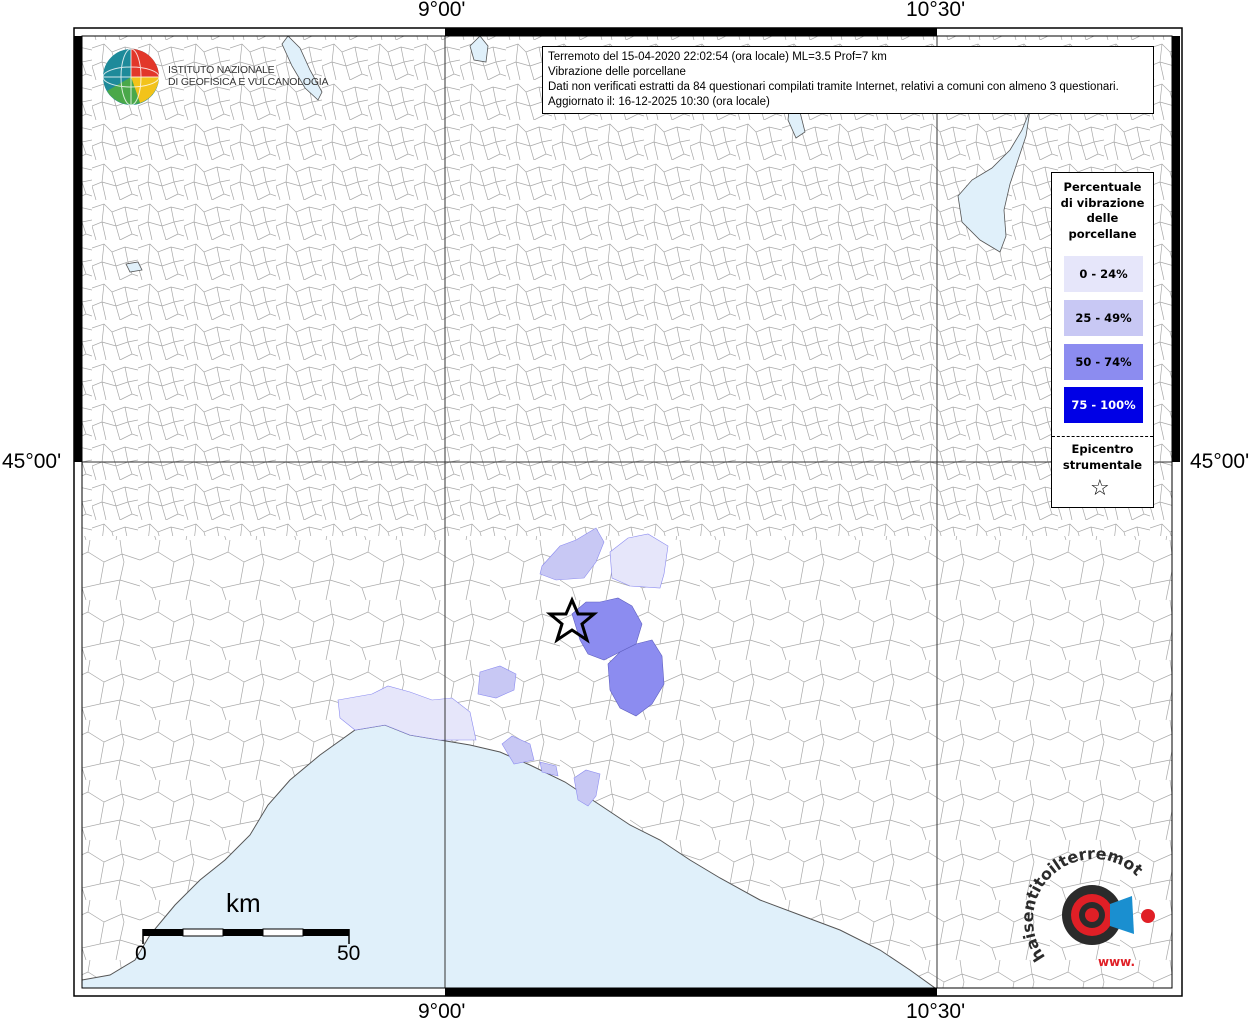 The image size is (1255, 1024). I want to click on legend-class-75-100: 75 - 100%, so click(1103, 405).